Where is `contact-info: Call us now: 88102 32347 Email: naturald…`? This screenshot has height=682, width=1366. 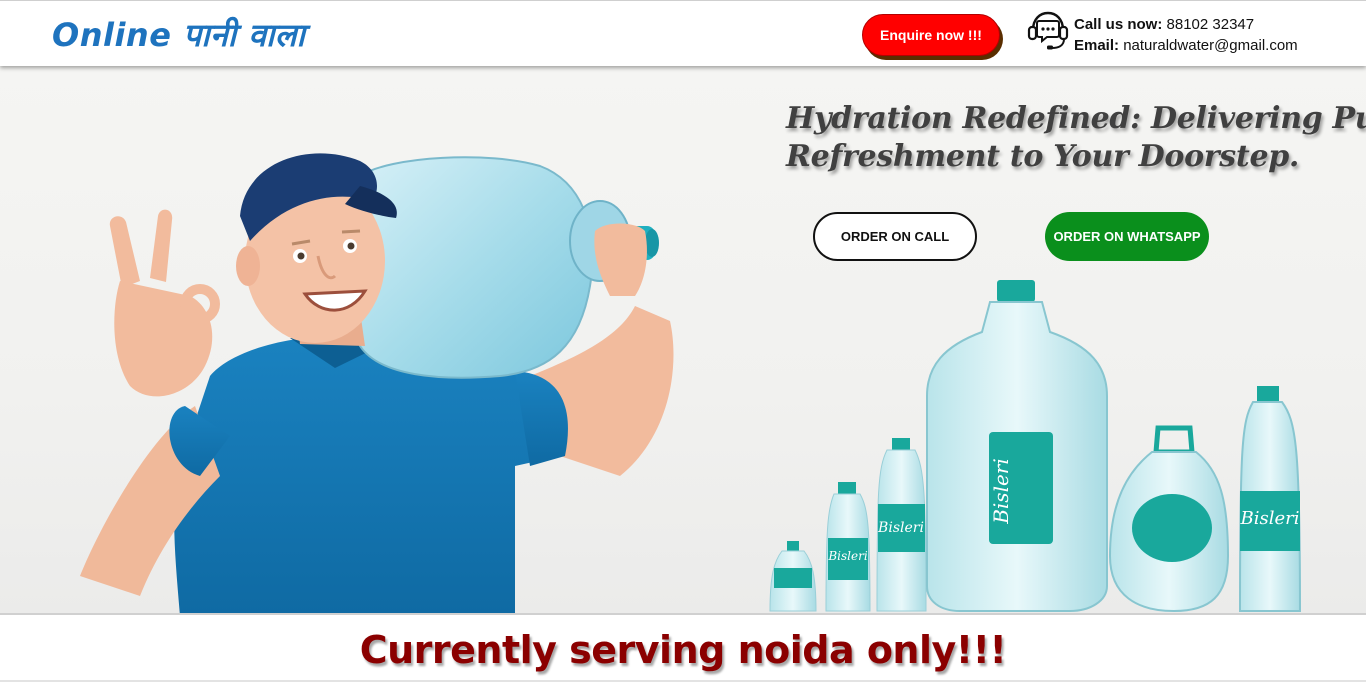
contact-info: Call us now: 88102 32347 Email: naturald… is located at coordinates (1186, 35).